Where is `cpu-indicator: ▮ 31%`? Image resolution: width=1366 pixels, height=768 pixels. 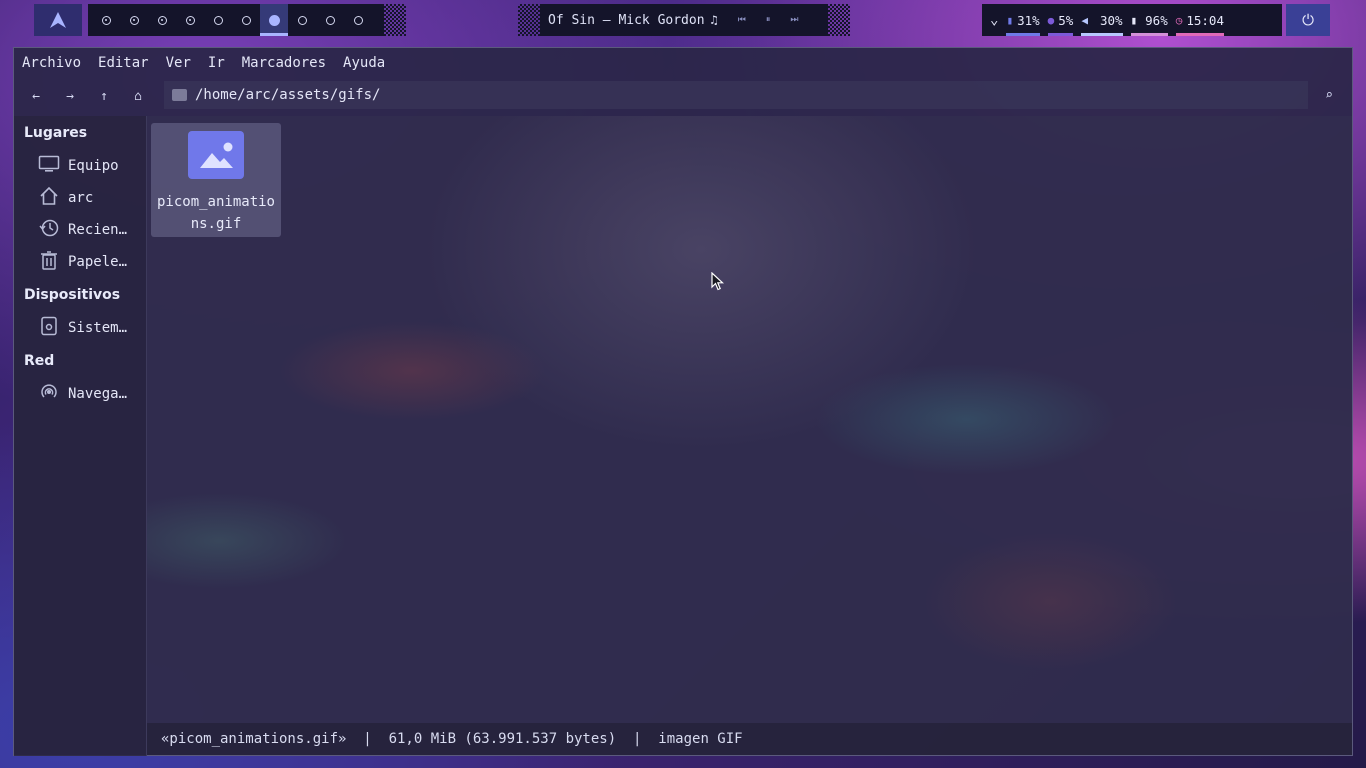 cpu-indicator: ▮ 31% is located at coordinates (1023, 20).